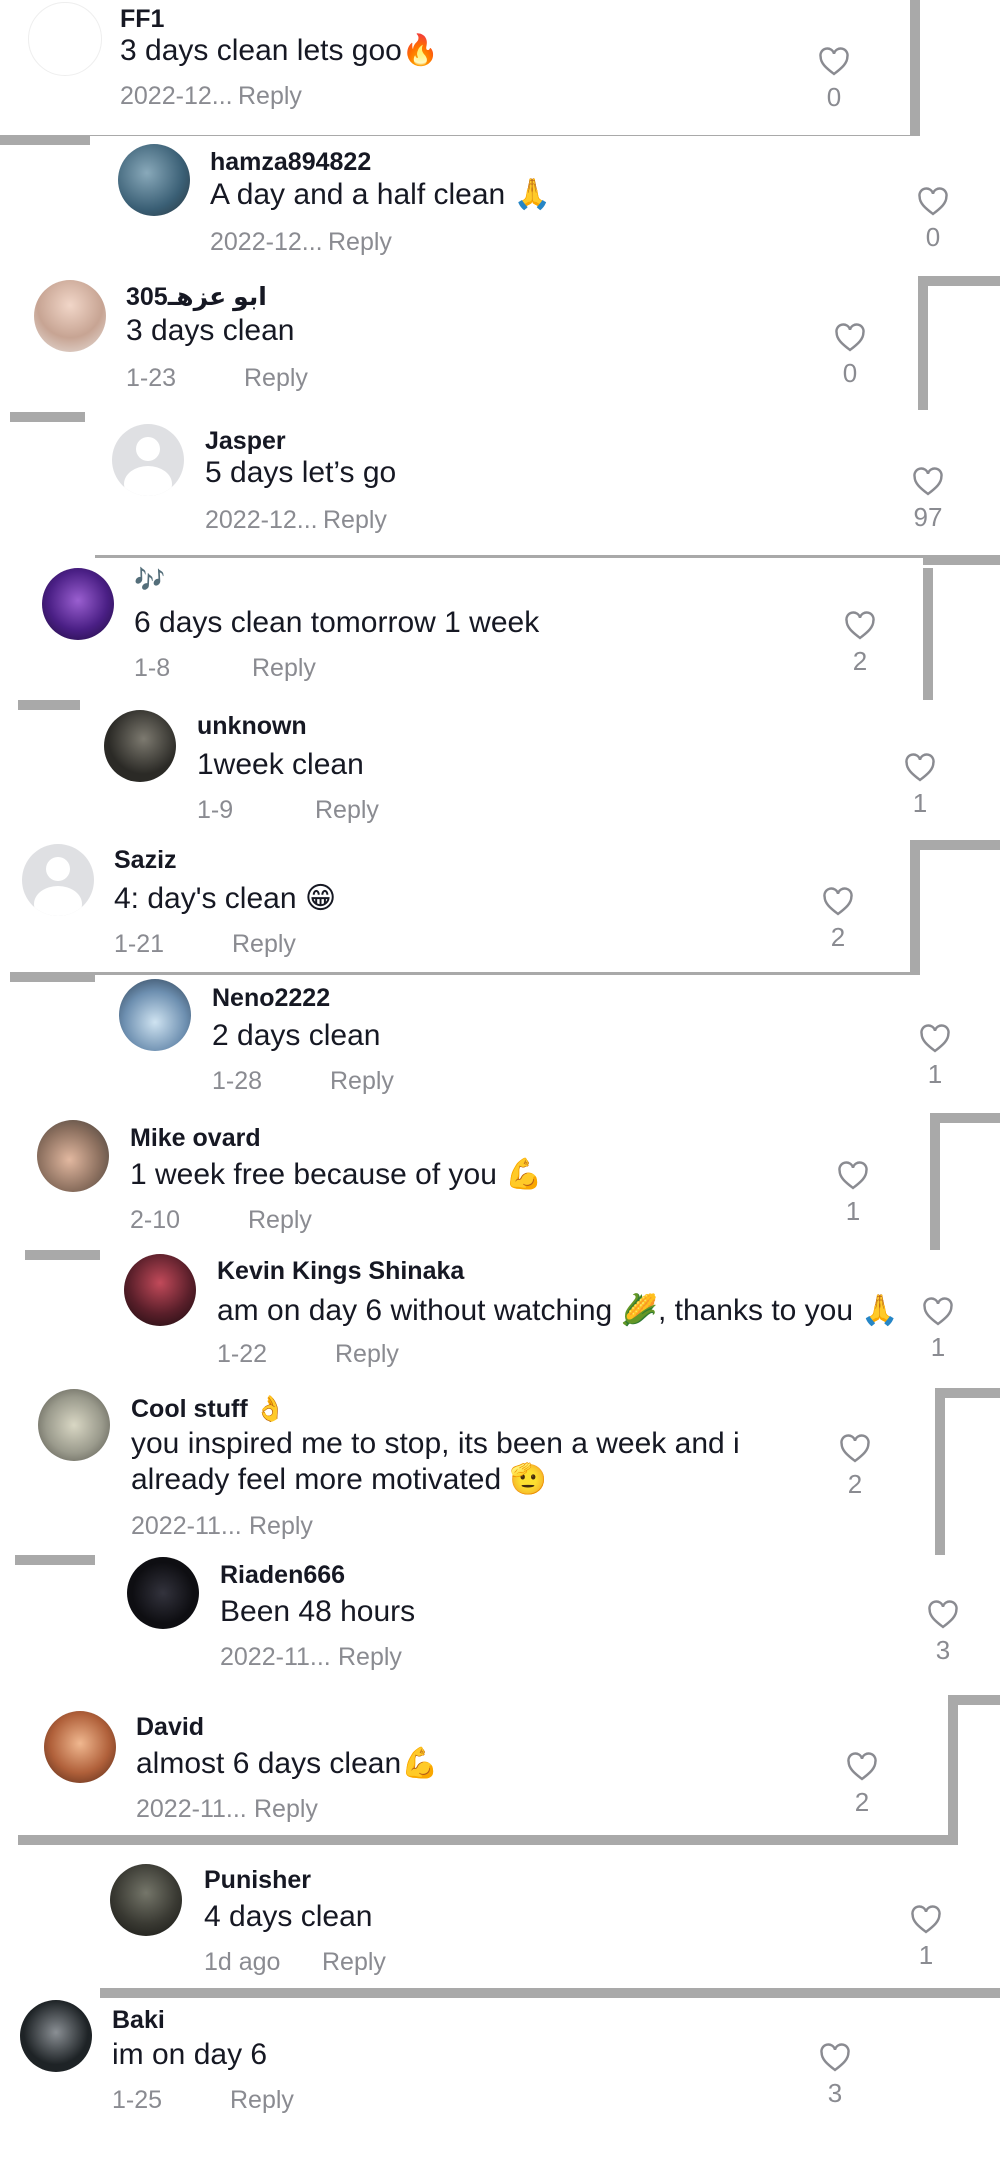  What do you see at coordinates (138, 2020) in the screenshot?
I see `comment-username: Baki` at bounding box center [138, 2020].